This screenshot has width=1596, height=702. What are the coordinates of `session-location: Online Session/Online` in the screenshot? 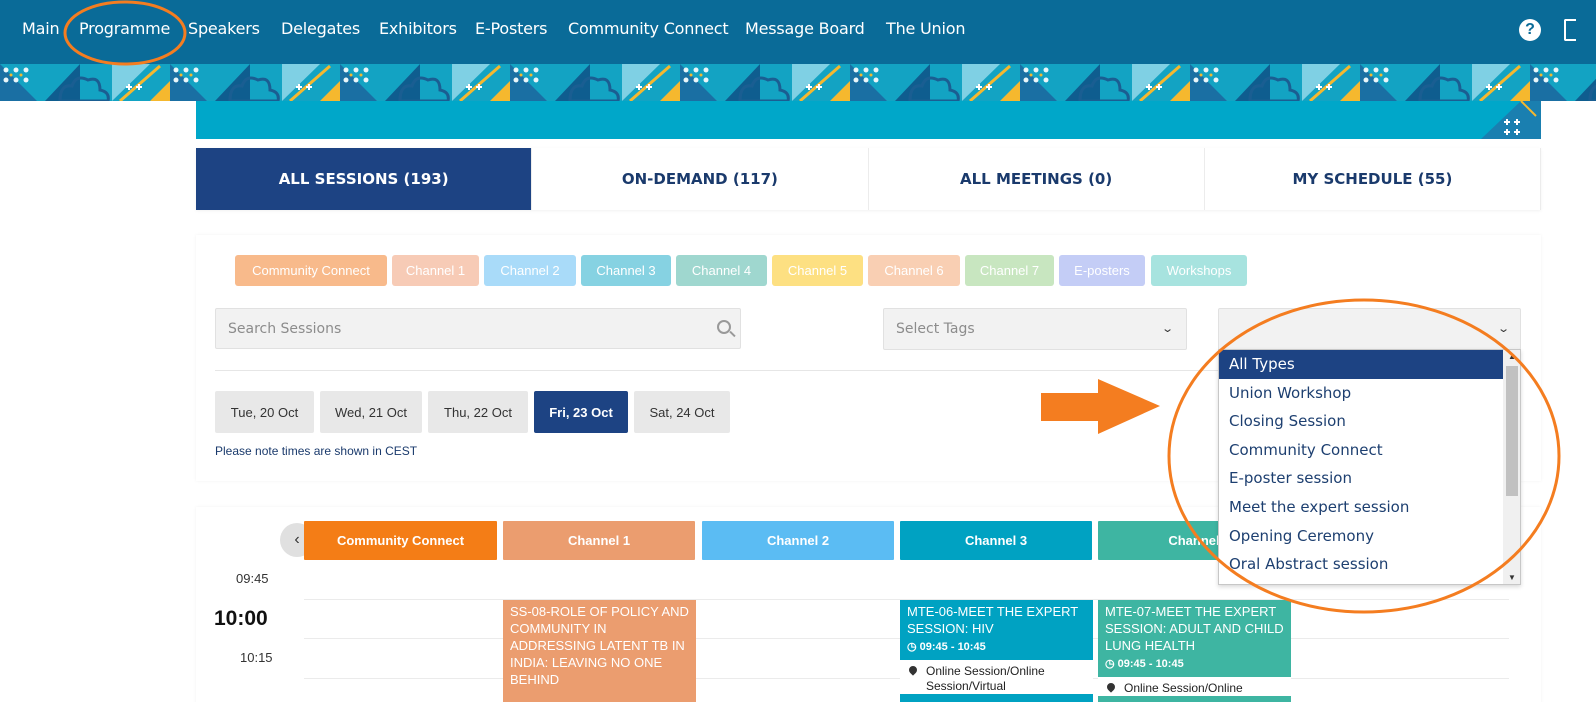 It's located at (1194, 686).